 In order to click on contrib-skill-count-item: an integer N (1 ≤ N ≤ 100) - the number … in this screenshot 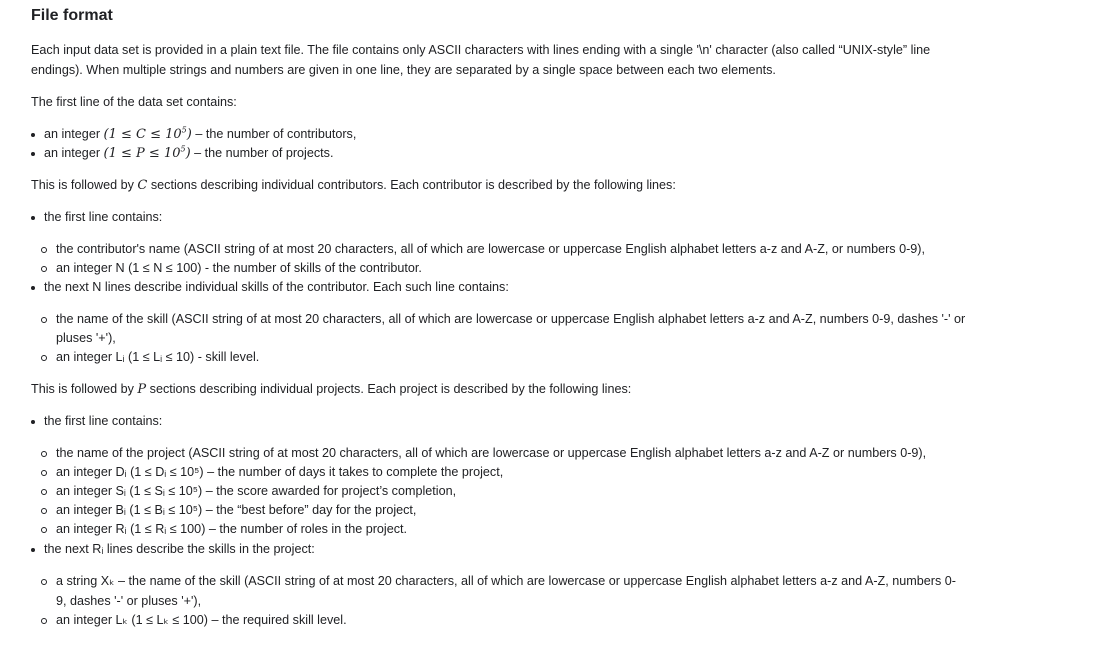, I will do `click(239, 268)`.